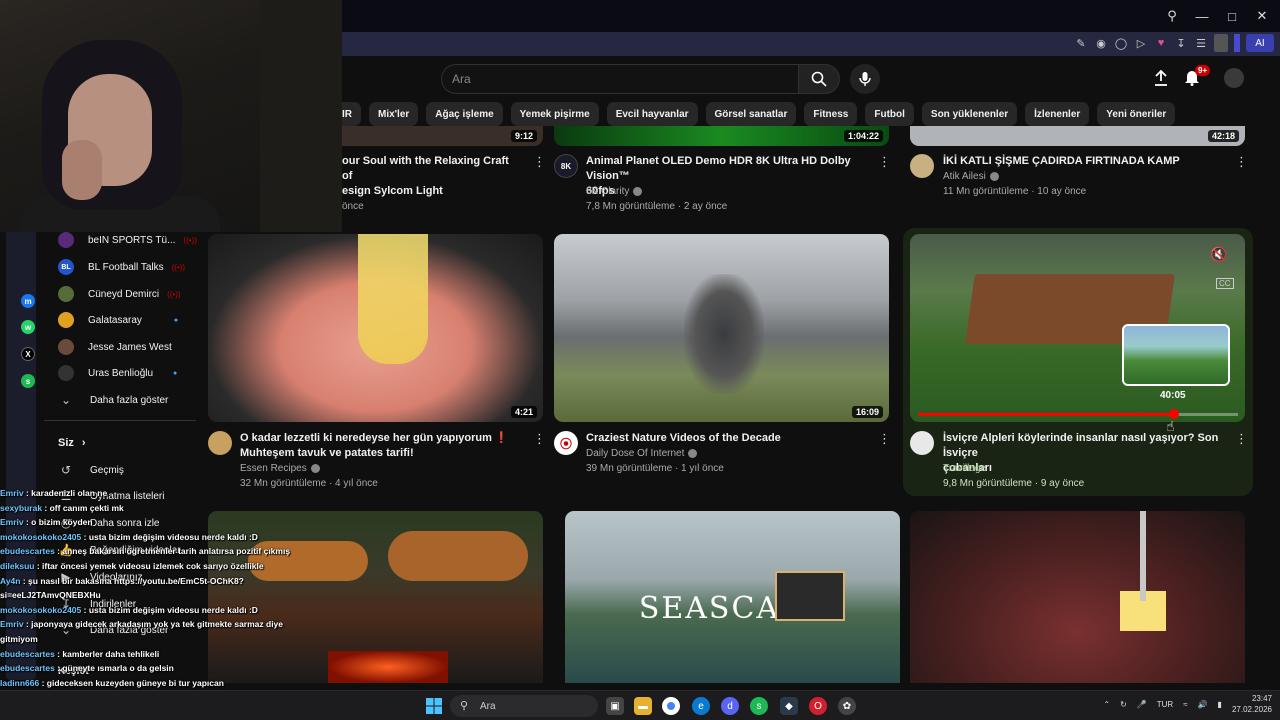 The height and width of the screenshot is (720, 1280). What do you see at coordinates (1141, 43) in the screenshot?
I see `play-icon: ▷` at bounding box center [1141, 43].